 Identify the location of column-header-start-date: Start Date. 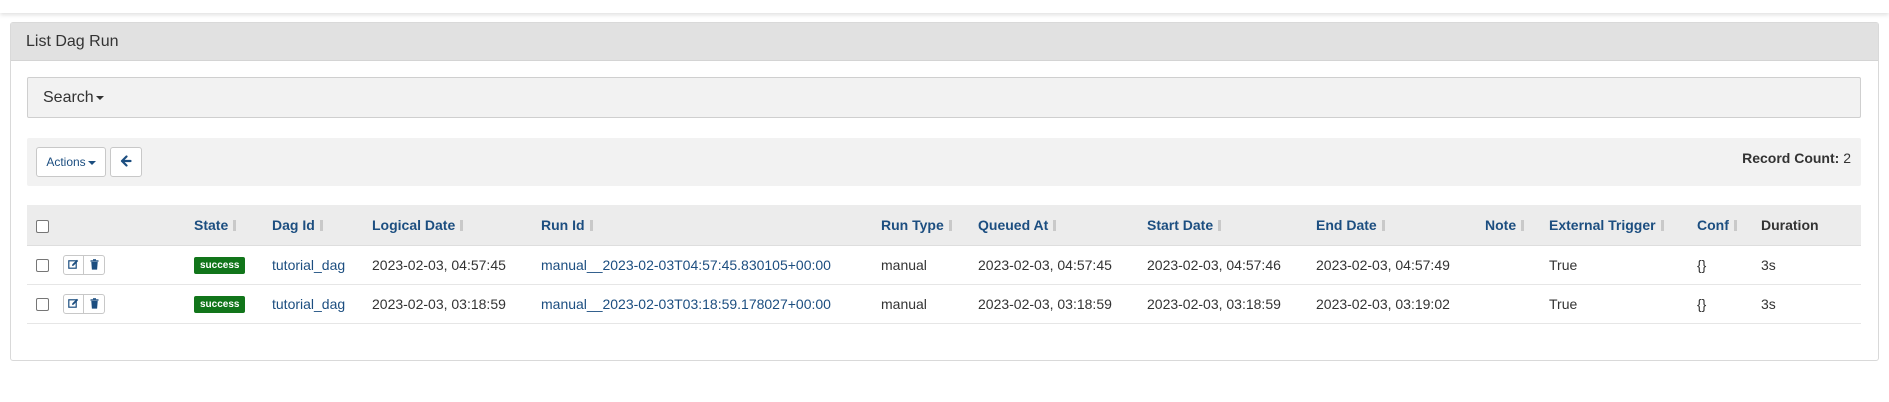
(1231, 225).